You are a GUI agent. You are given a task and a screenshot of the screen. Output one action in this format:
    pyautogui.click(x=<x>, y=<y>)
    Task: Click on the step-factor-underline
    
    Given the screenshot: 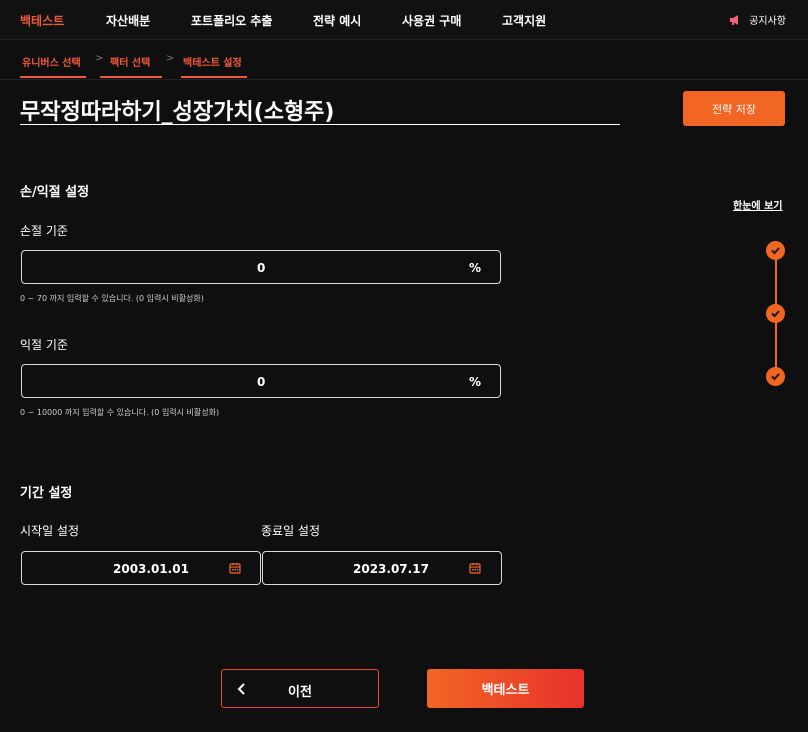 What is the action you would take?
    pyautogui.click(x=131, y=77)
    